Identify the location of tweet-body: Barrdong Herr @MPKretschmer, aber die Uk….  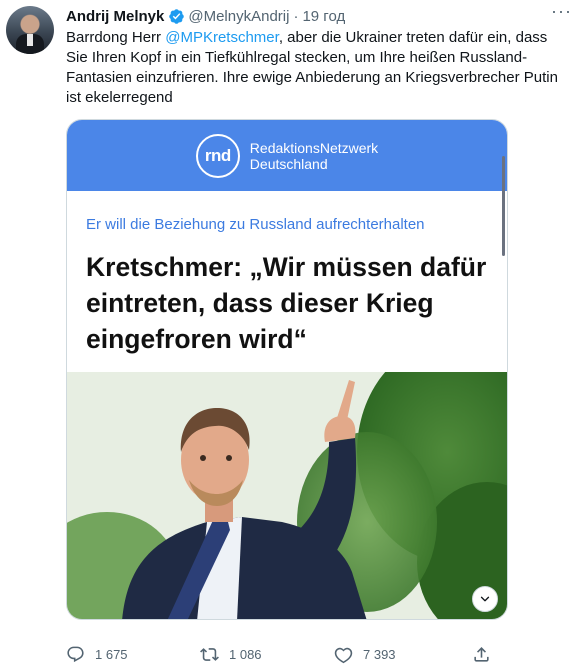
(318, 68).